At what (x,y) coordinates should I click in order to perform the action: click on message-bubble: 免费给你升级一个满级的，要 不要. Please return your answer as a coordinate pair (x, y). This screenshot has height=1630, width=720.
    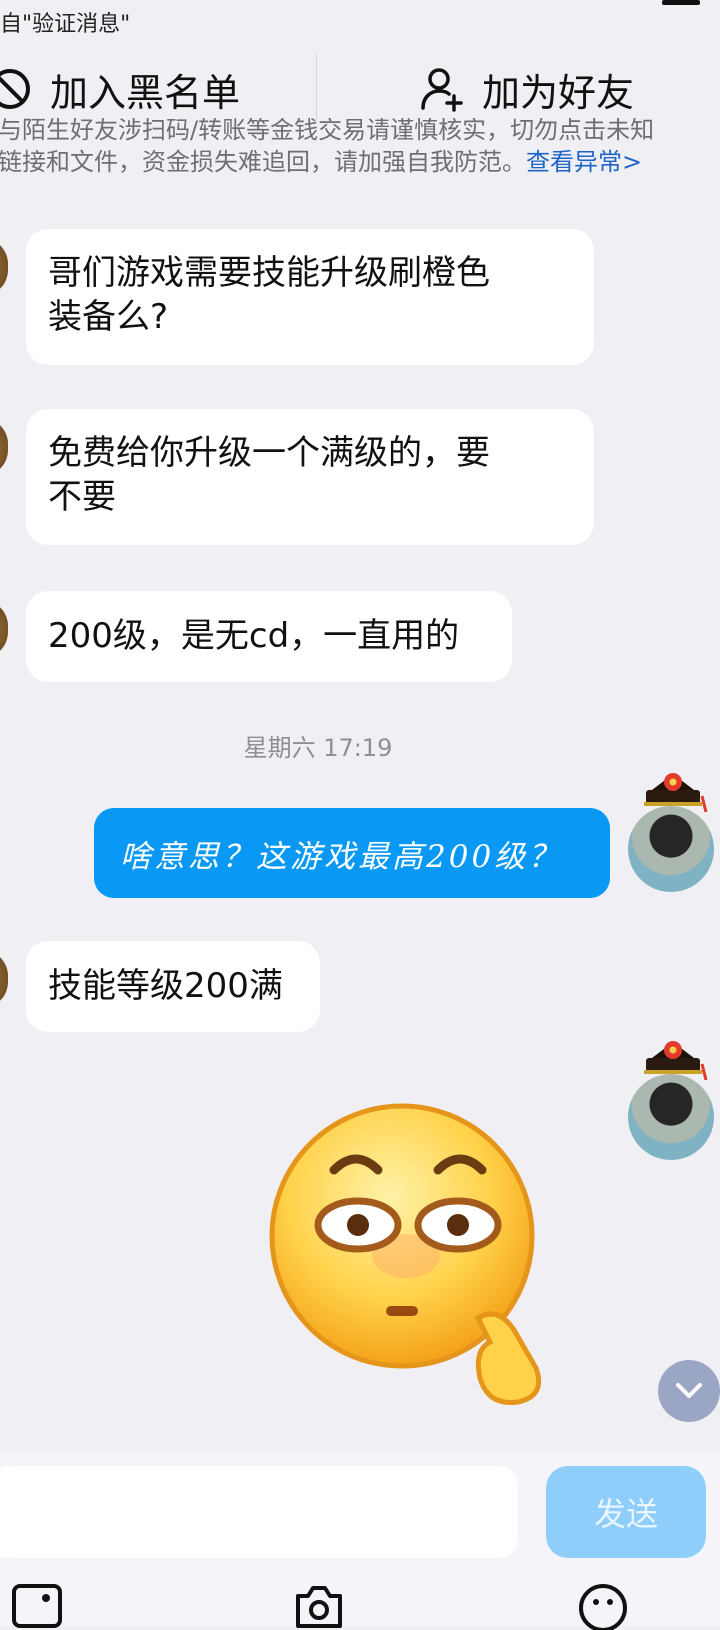
    Looking at the image, I should click on (310, 477).